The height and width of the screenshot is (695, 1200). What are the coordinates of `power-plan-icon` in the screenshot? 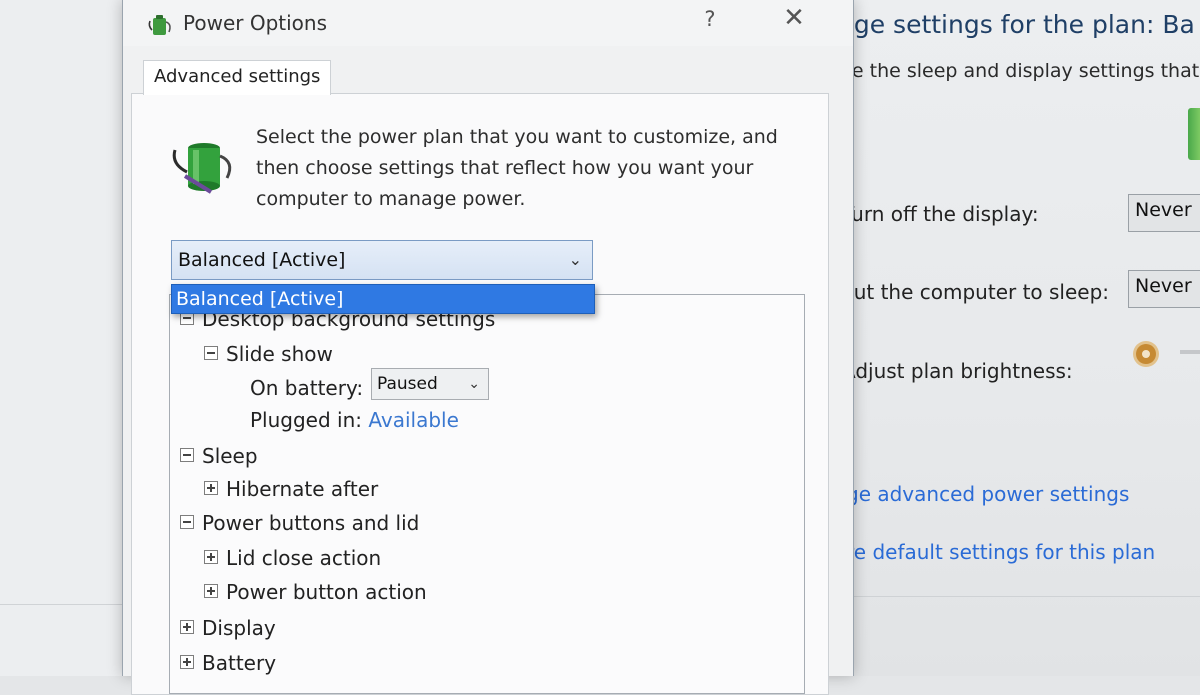 It's located at (159, 25).